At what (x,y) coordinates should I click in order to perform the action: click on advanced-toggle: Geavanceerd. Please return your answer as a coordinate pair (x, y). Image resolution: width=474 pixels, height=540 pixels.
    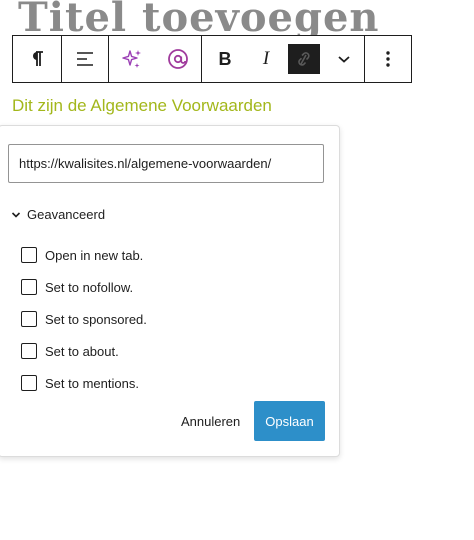
    Looking at the image, I should click on (58, 214).